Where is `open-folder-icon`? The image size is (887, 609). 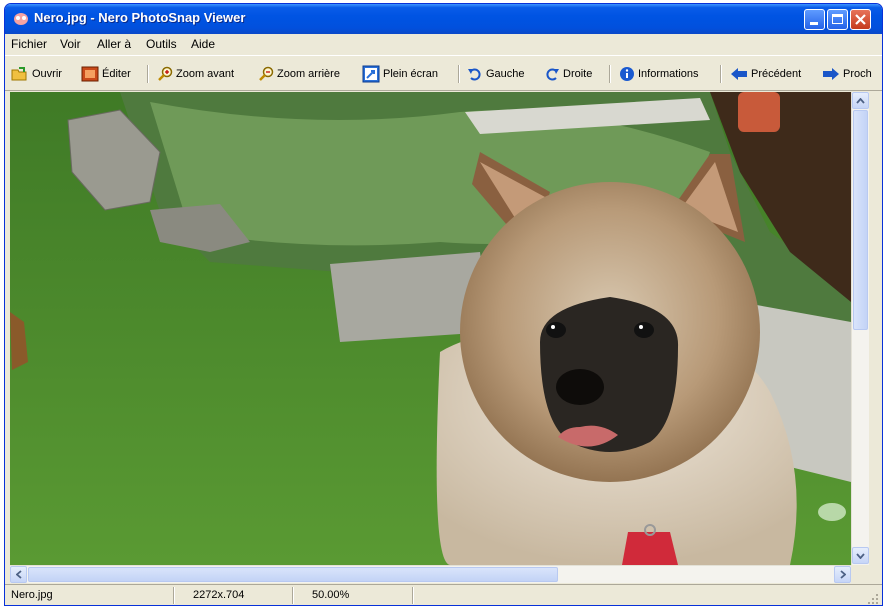
open-folder-icon is located at coordinates (19, 74).